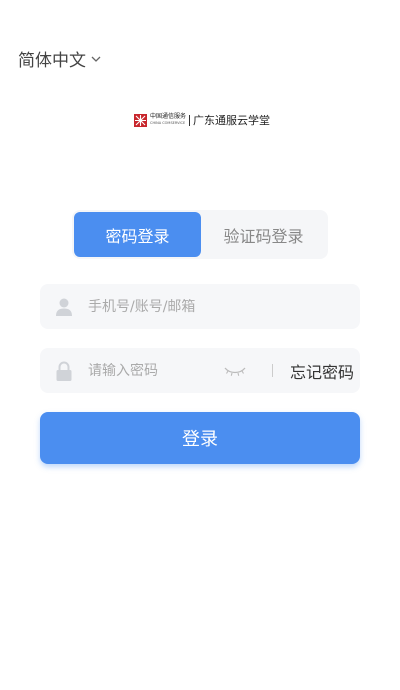  I want to click on org-name-en: CHINA COMSERVICE, so click(168, 123).